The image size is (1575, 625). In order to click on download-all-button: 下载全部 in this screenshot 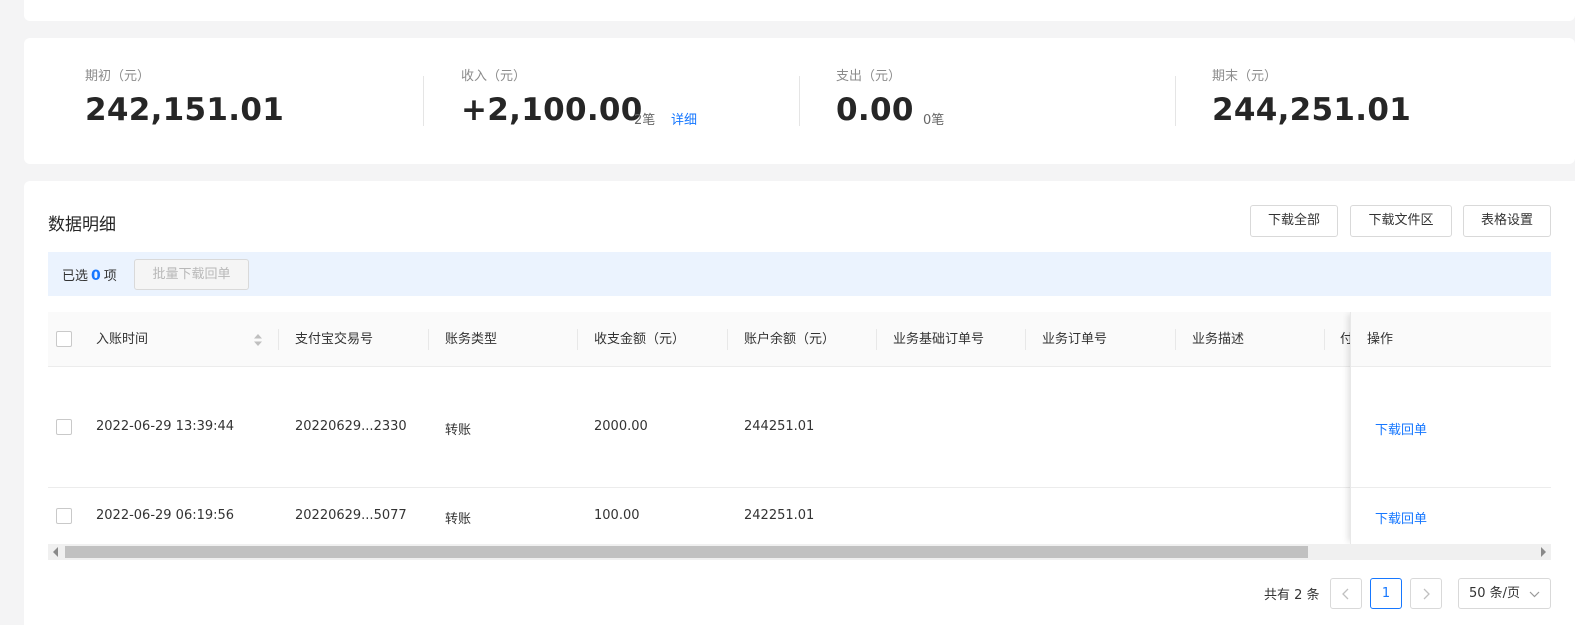, I will do `click(1294, 221)`.